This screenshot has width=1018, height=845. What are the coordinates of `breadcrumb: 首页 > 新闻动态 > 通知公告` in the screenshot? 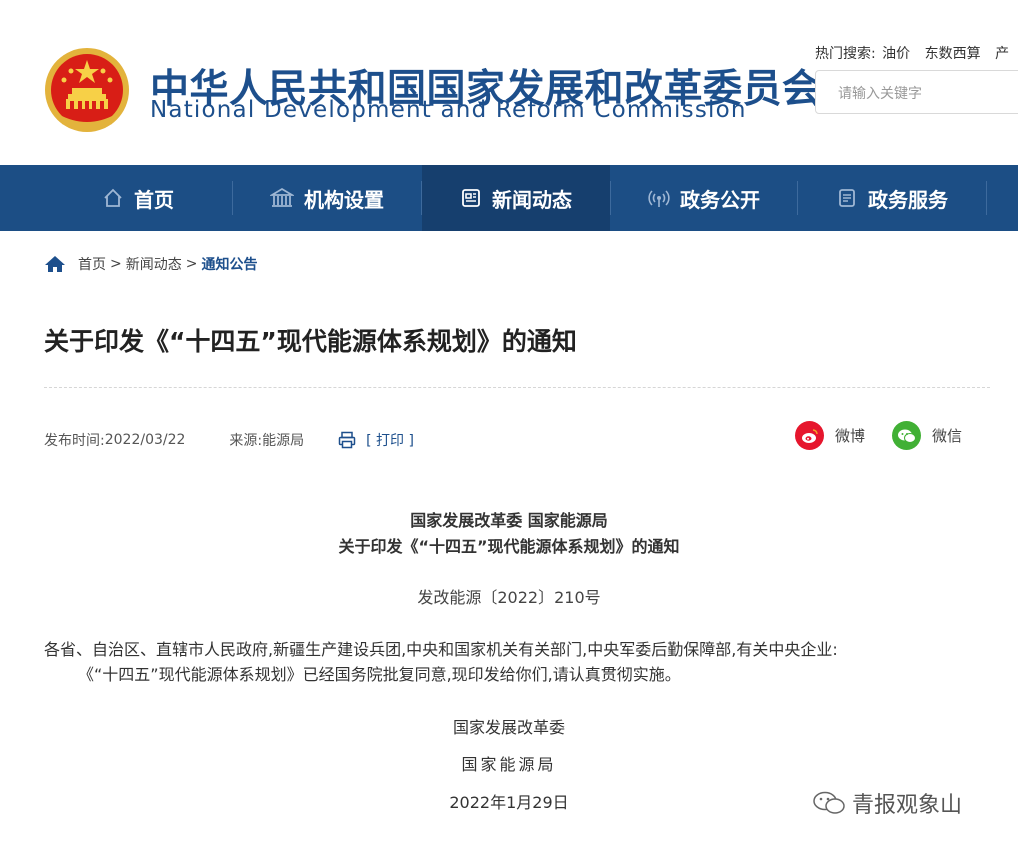 It's located at (150, 264).